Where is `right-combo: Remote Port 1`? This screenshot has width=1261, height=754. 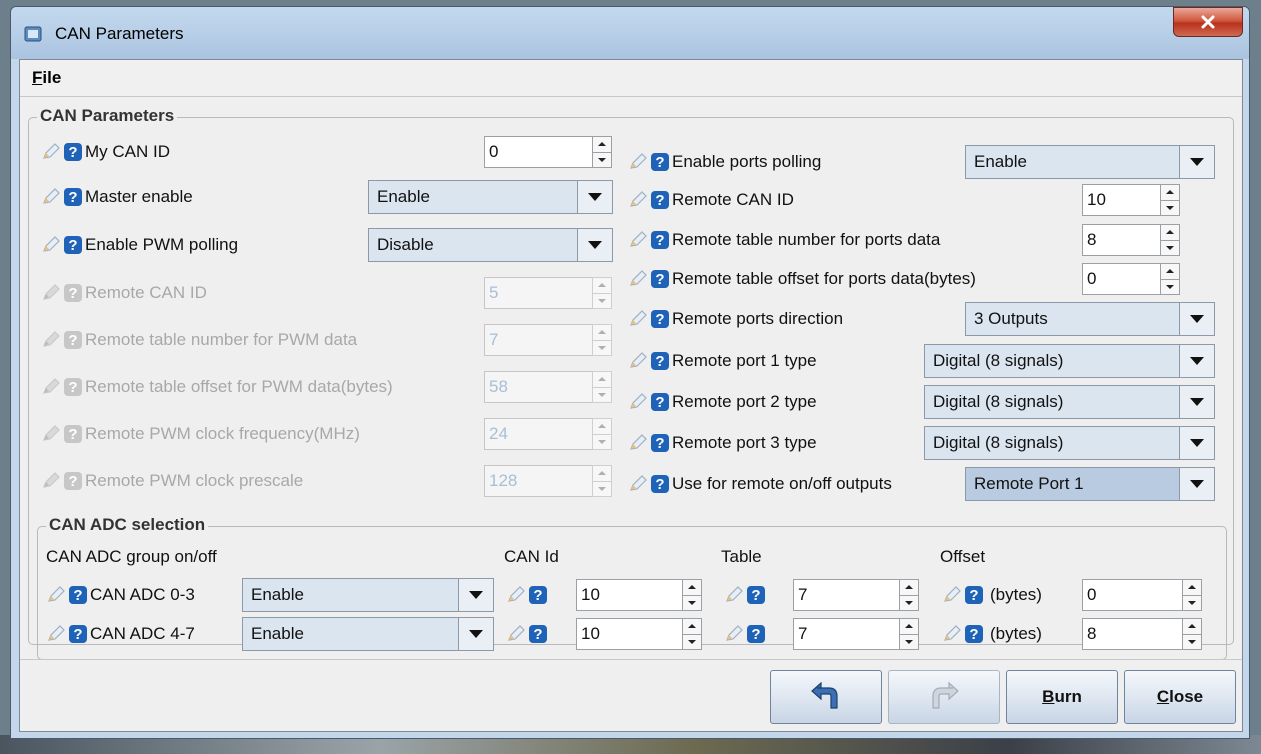 right-combo: Remote Port 1 is located at coordinates (1090, 484).